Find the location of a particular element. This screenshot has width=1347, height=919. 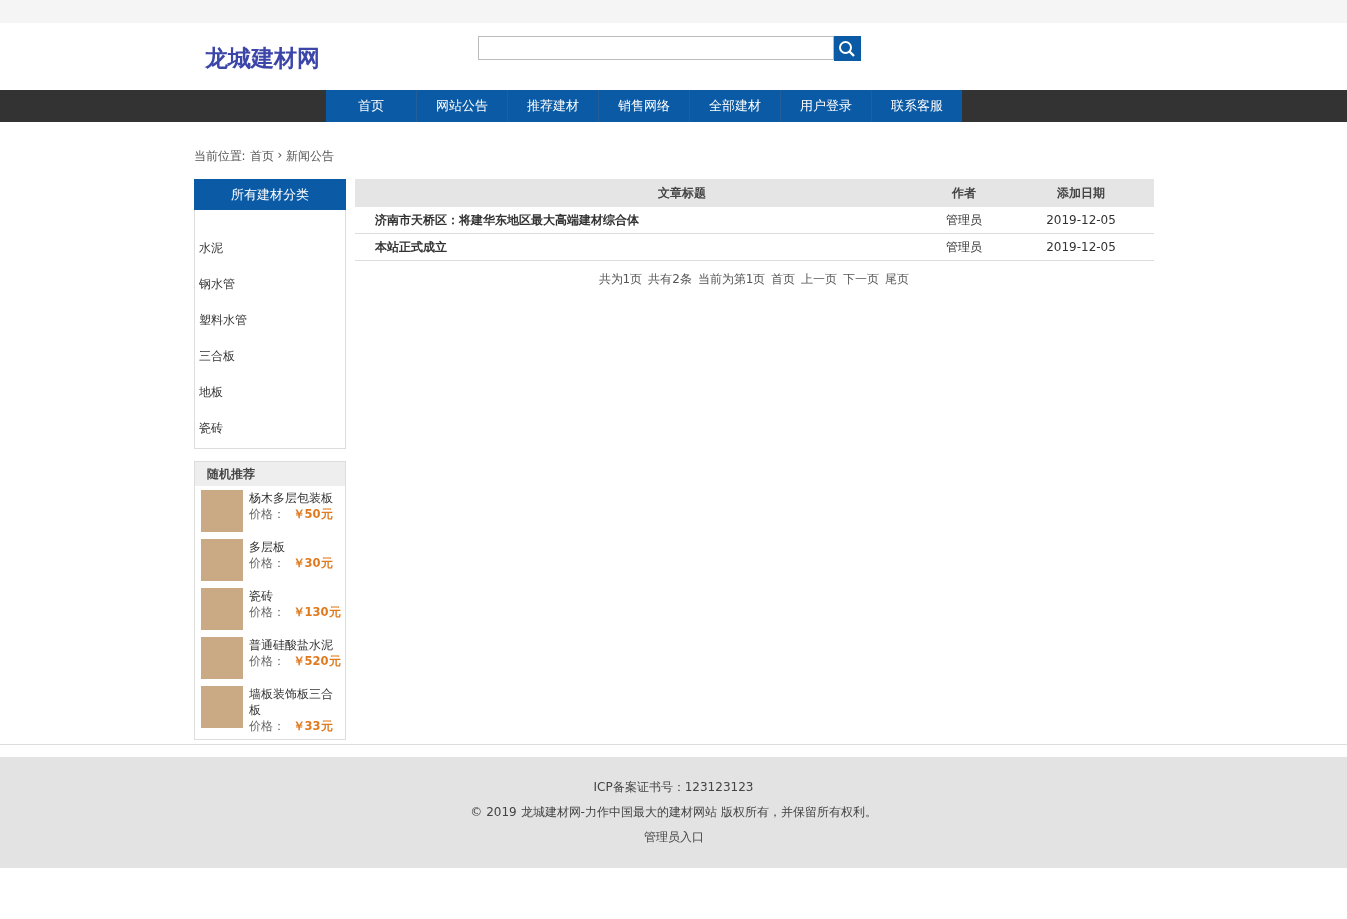

column-header: 添加日期 is located at coordinates (1081, 193).